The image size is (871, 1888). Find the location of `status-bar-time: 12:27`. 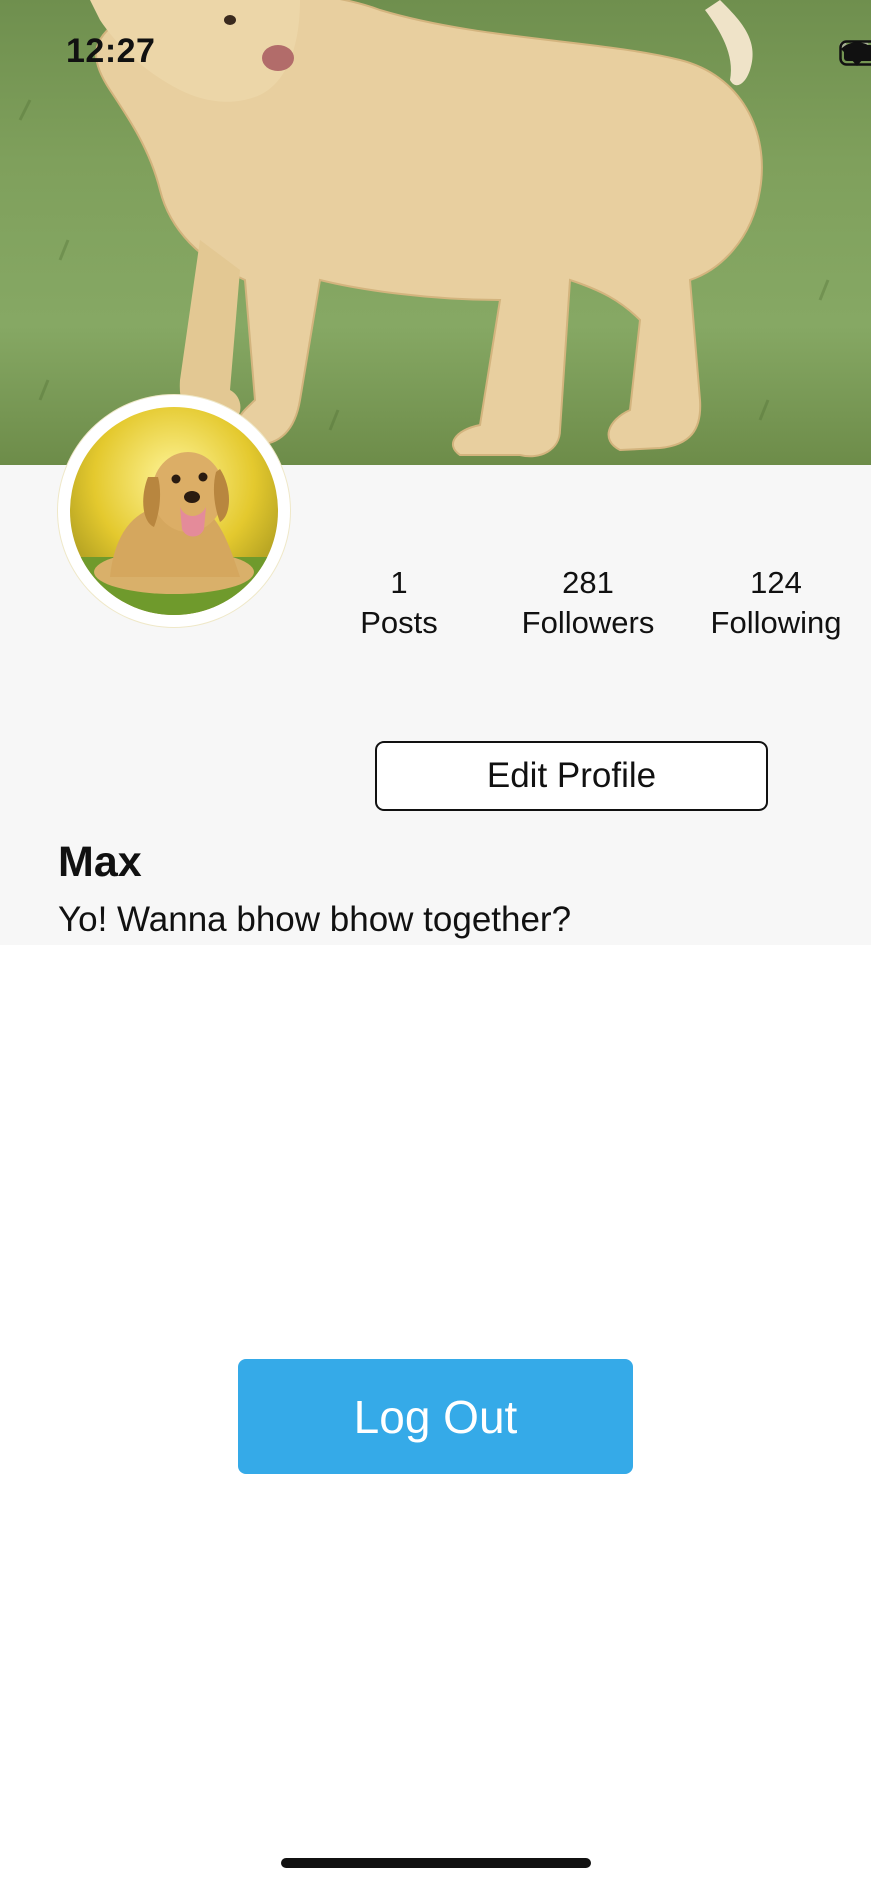

status-bar-time: 12:27 is located at coordinates (111, 51).